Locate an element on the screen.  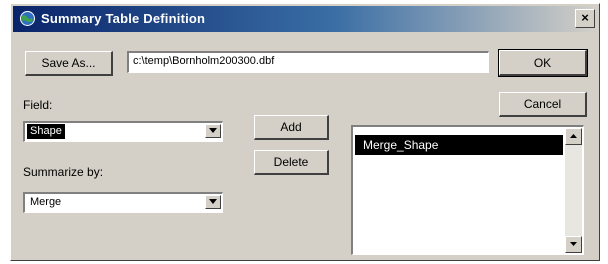
field-dropdown: Shape is located at coordinates (123, 131).